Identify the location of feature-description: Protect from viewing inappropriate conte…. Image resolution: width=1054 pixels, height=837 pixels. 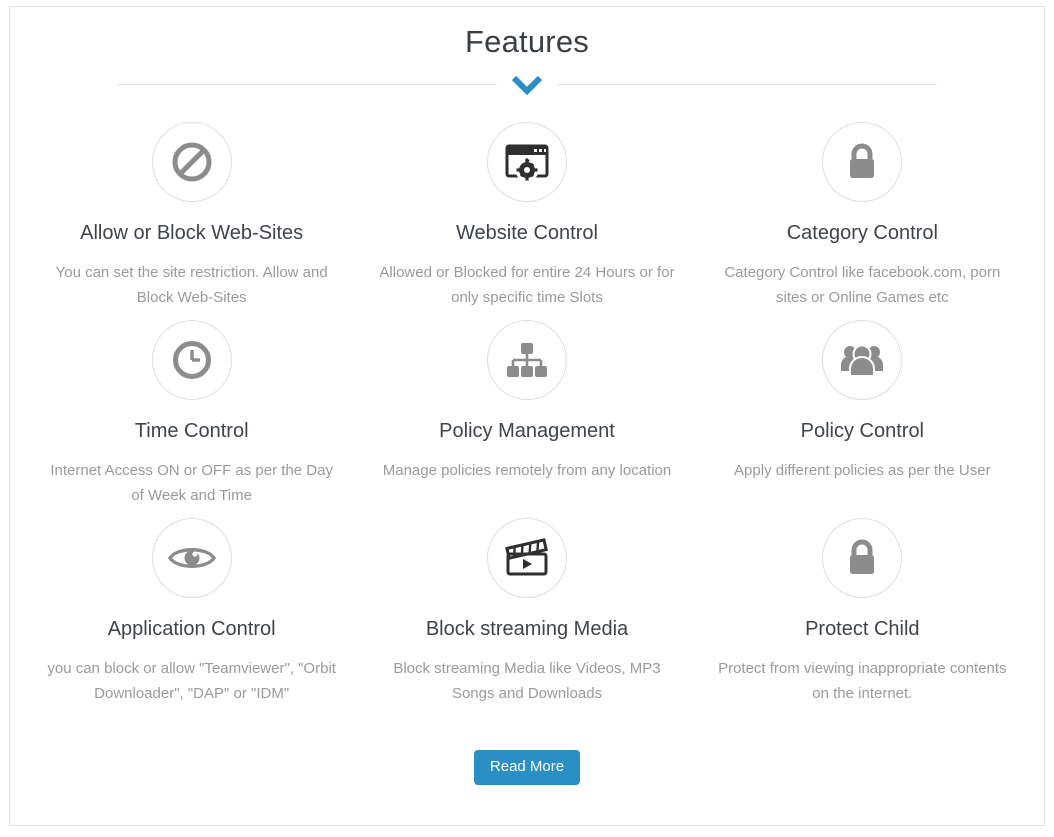
(862, 681).